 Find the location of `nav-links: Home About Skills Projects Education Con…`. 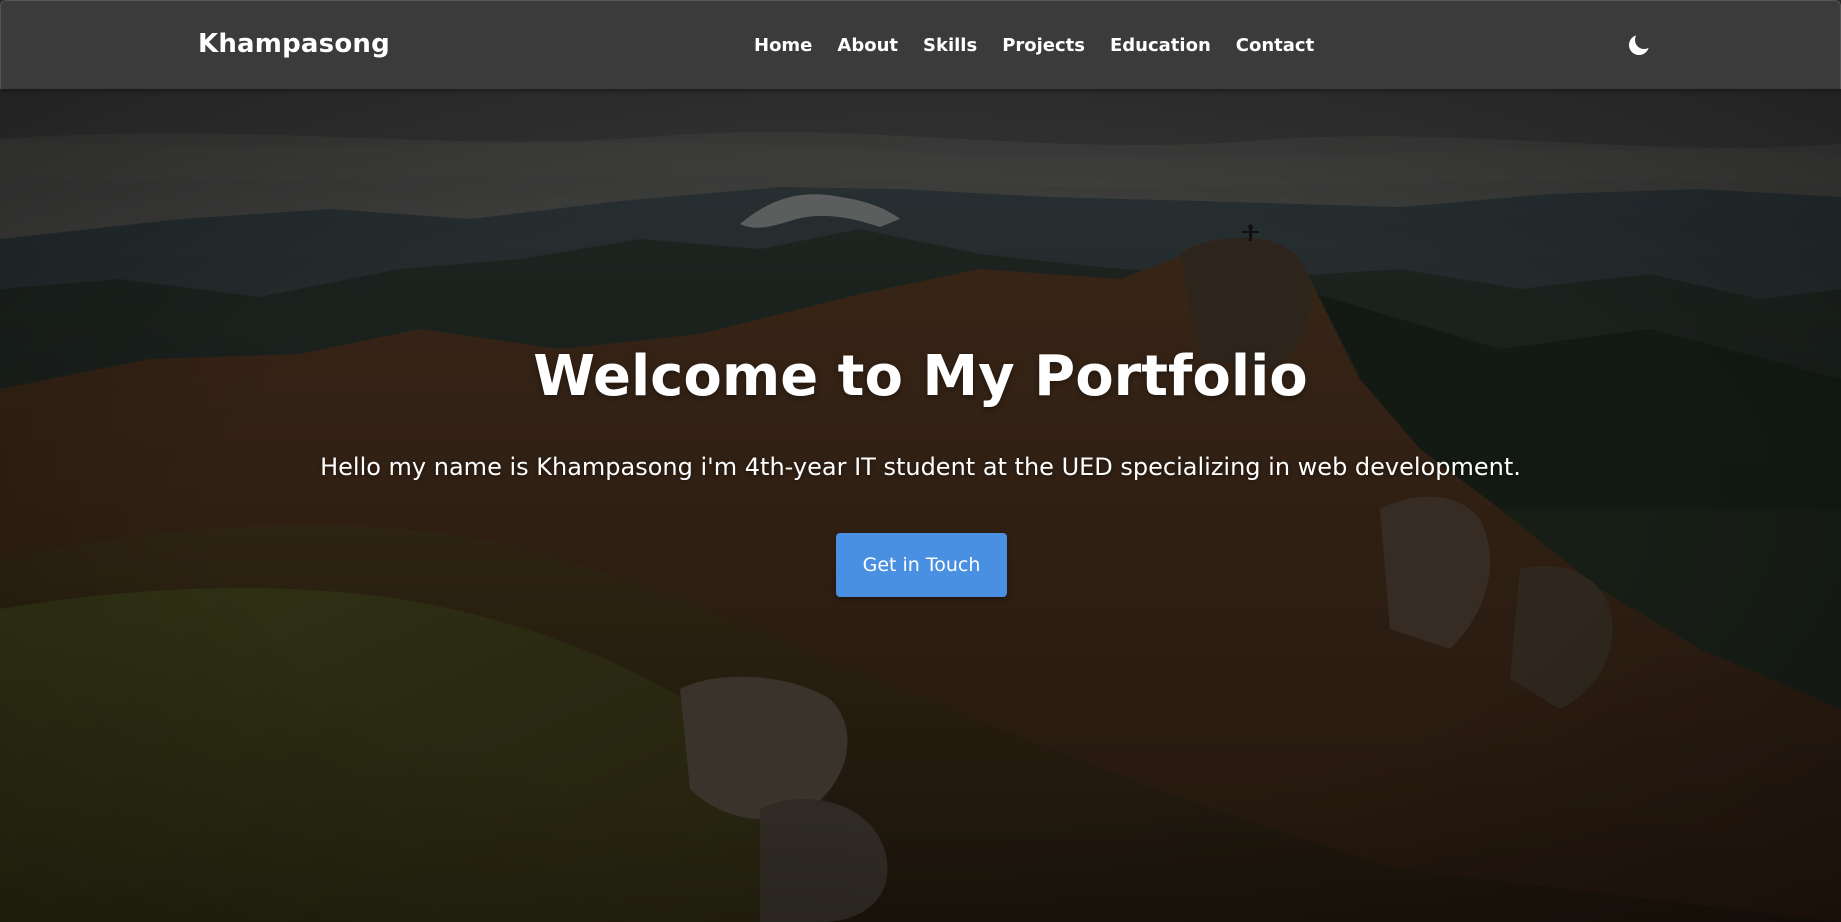

nav-links: Home About Skills Projects Education Con… is located at coordinates (1034, 45).